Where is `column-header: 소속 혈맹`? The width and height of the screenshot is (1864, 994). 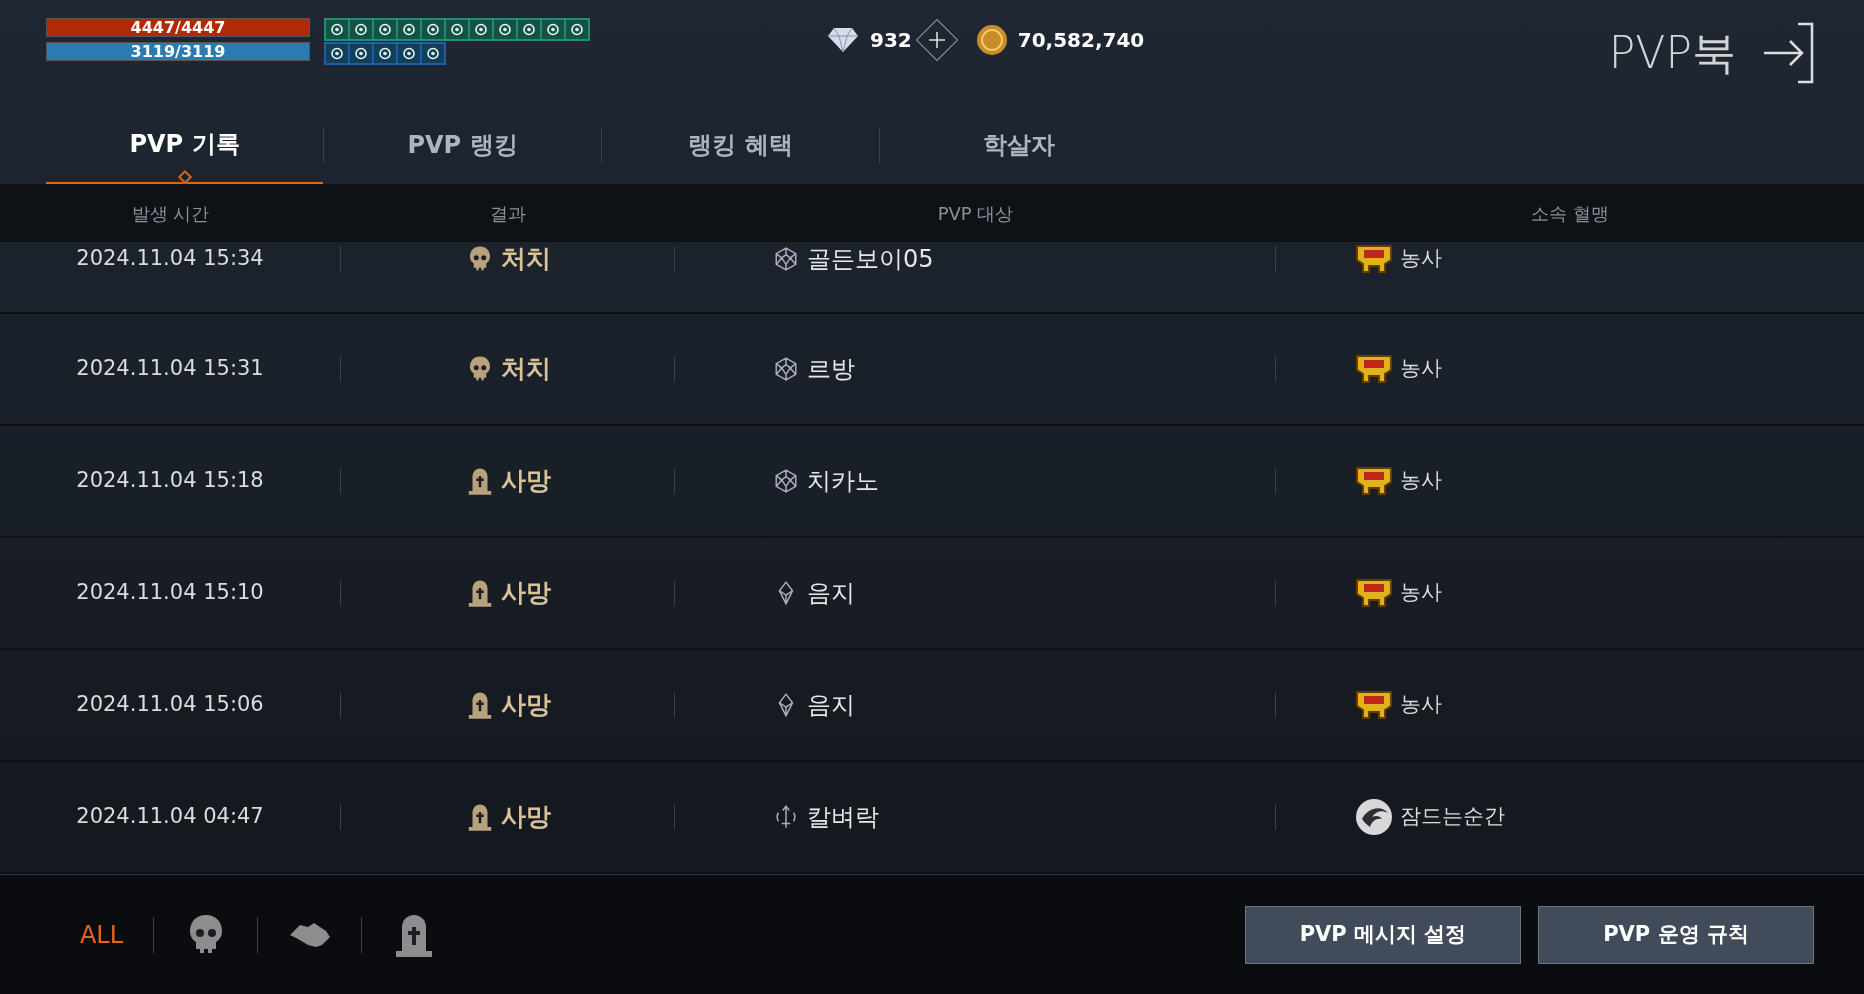
column-header: 소속 혈맹 is located at coordinates (1570, 213).